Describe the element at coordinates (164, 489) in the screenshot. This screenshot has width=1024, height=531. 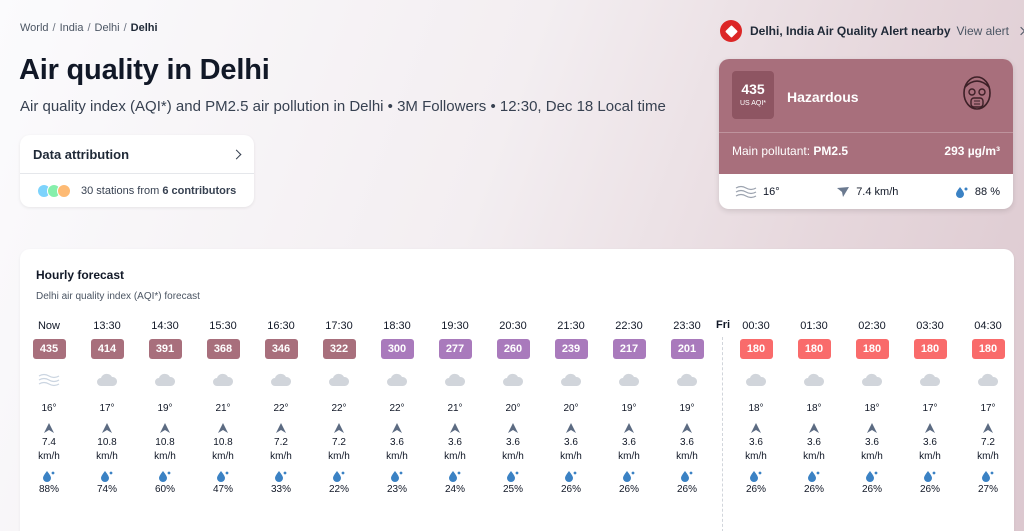
I see `forecast-humidity: 60%` at that location.